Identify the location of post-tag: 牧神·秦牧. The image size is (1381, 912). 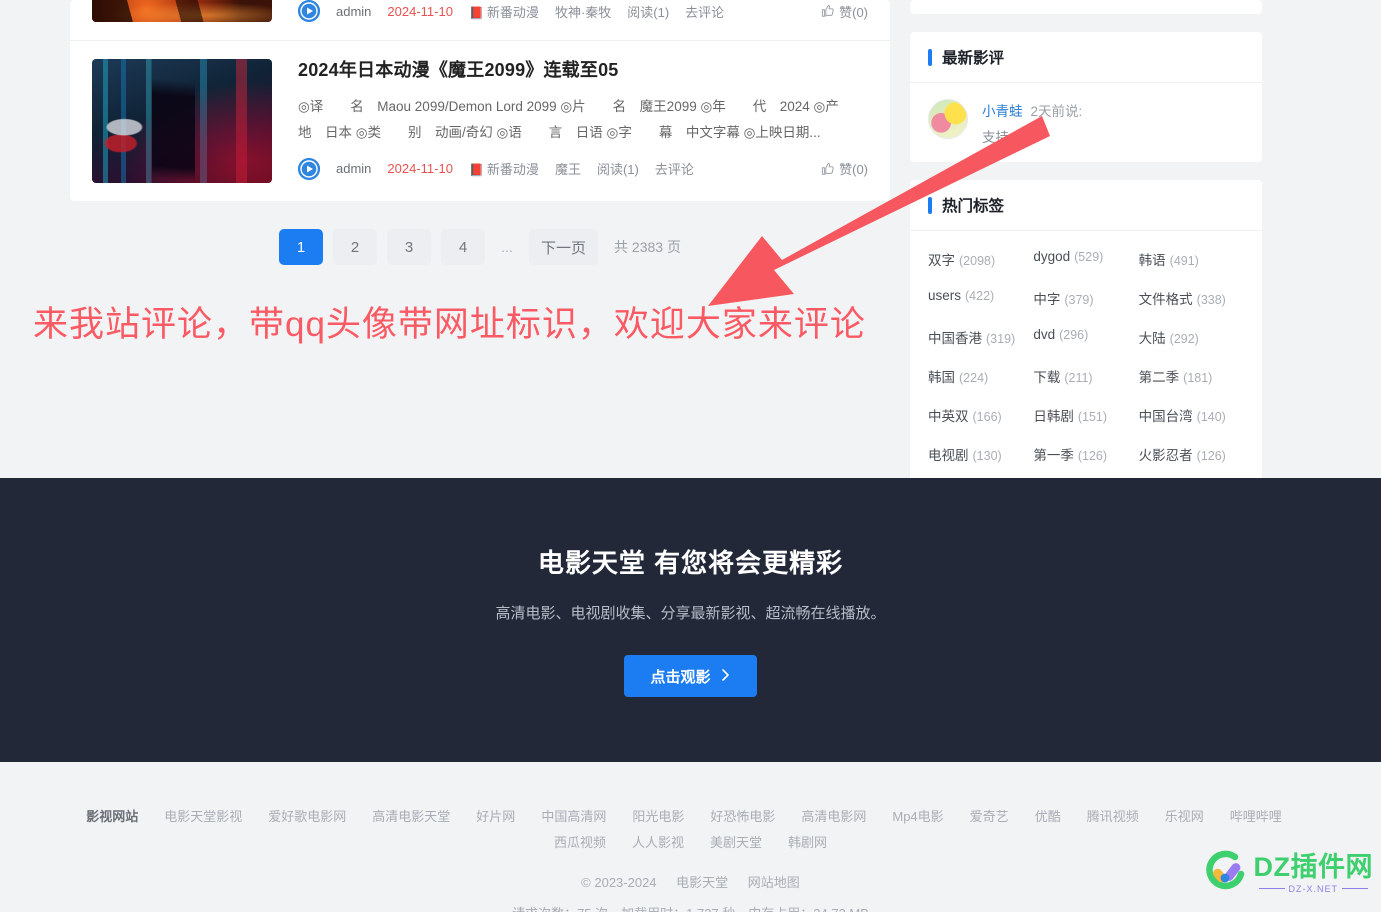
(583, 11).